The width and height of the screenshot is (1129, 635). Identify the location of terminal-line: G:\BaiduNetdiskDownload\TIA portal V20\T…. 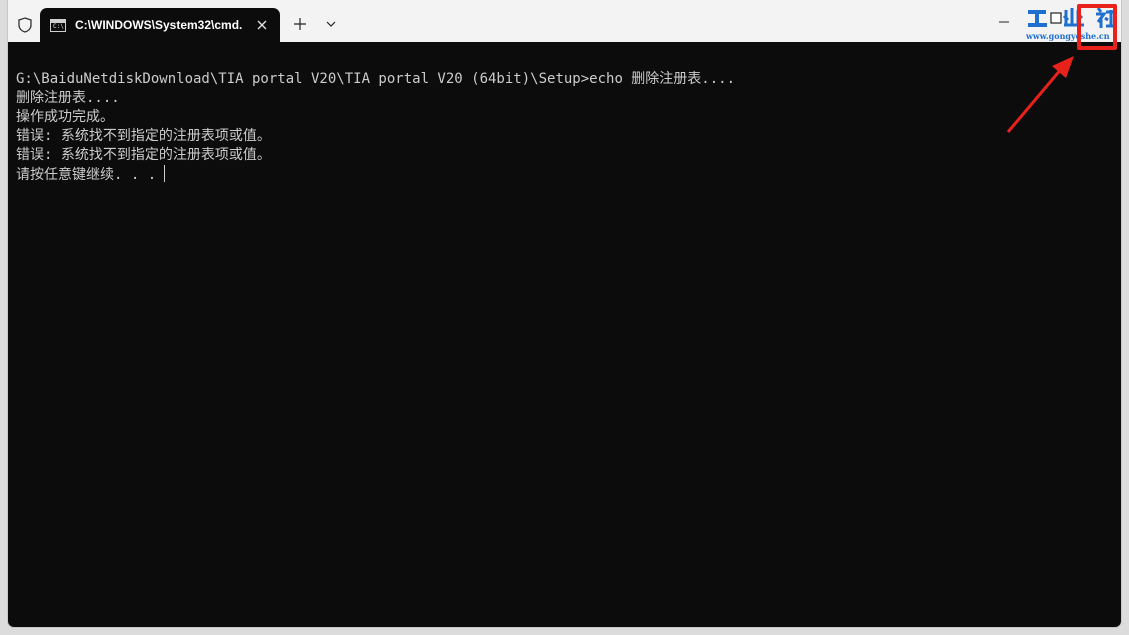
(376, 79).